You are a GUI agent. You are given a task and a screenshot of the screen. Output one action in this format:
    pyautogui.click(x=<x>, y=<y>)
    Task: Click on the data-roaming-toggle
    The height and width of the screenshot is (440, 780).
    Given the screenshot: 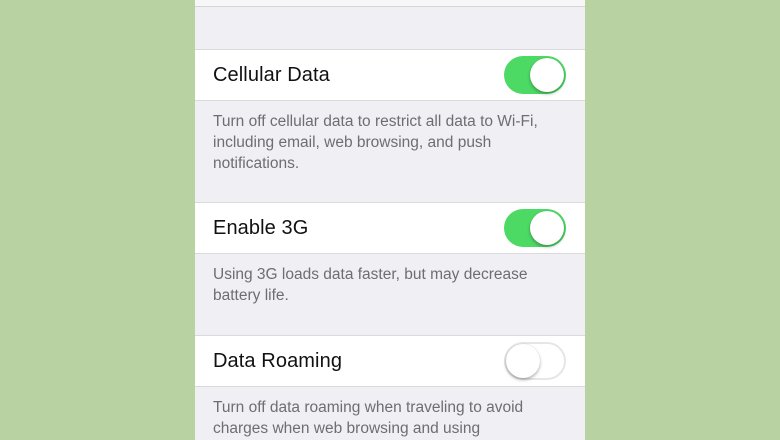 What is the action you would take?
    pyautogui.click(x=535, y=361)
    